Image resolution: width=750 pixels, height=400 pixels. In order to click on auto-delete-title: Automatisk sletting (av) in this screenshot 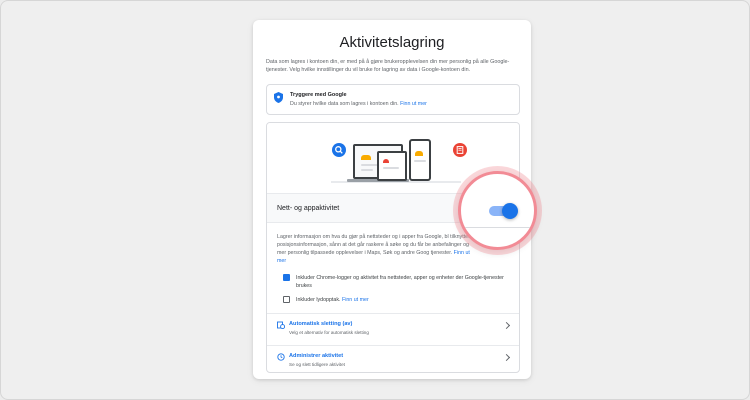, I will do `click(321, 324)`.